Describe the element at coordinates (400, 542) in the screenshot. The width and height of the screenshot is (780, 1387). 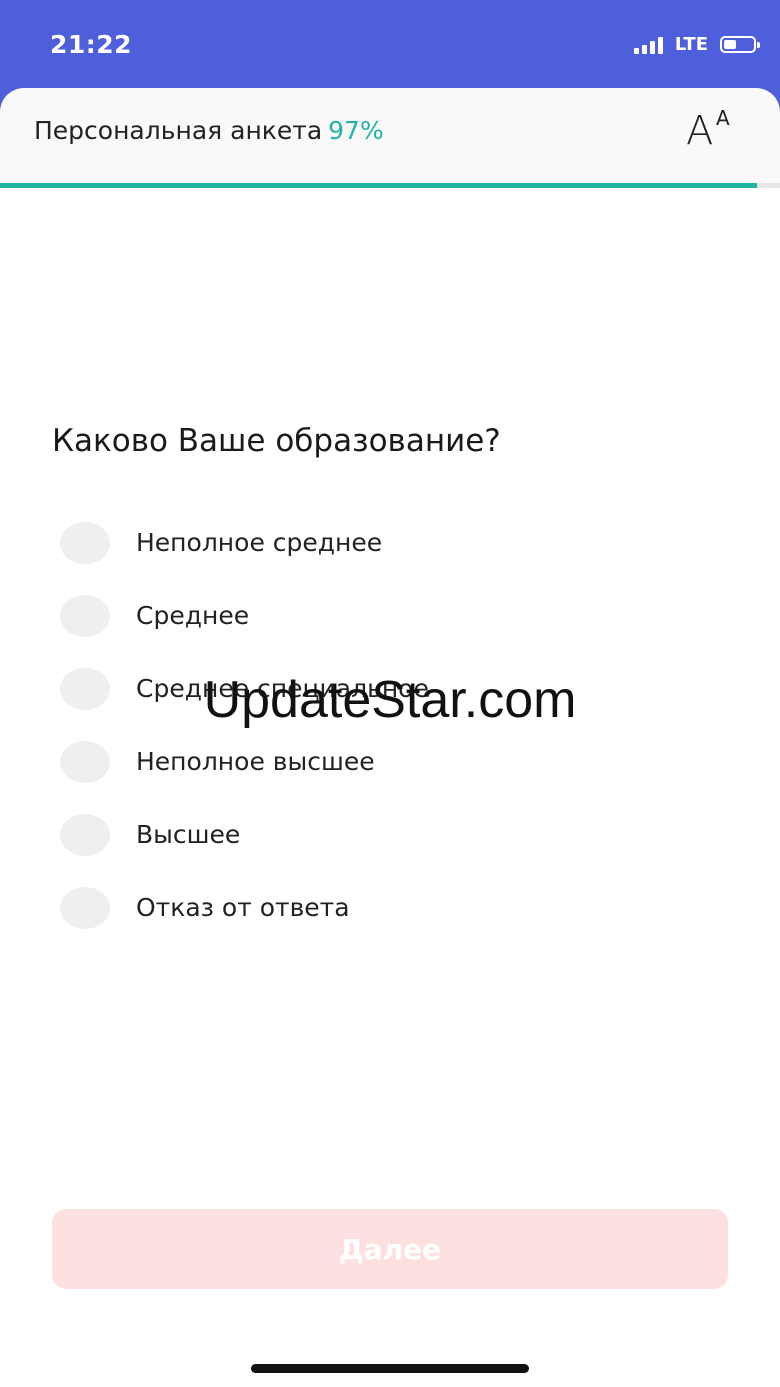
I see `option-incomplete-secondary: Неполное среднее` at that location.